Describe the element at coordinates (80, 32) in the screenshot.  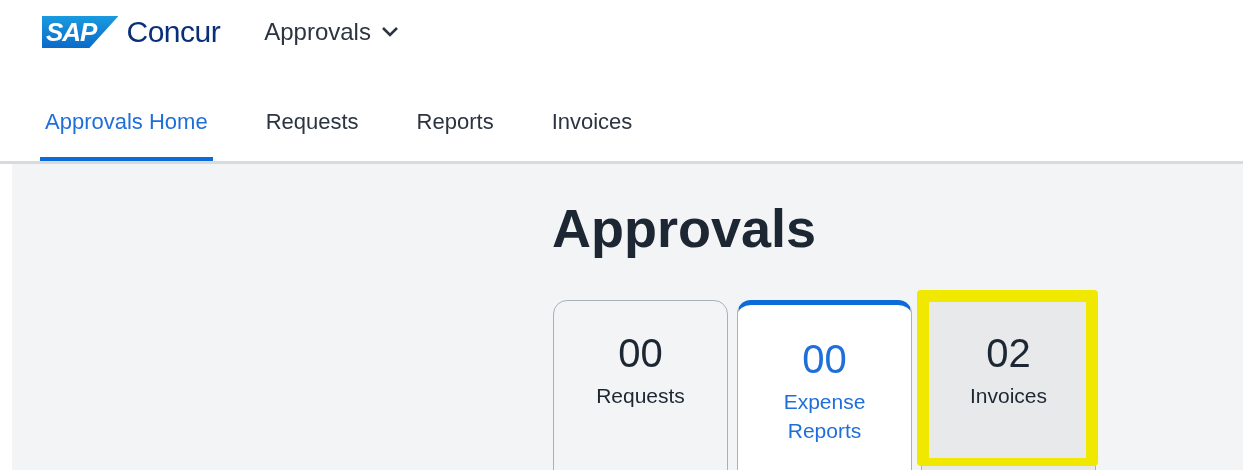
I see `logo-mark: SAP` at that location.